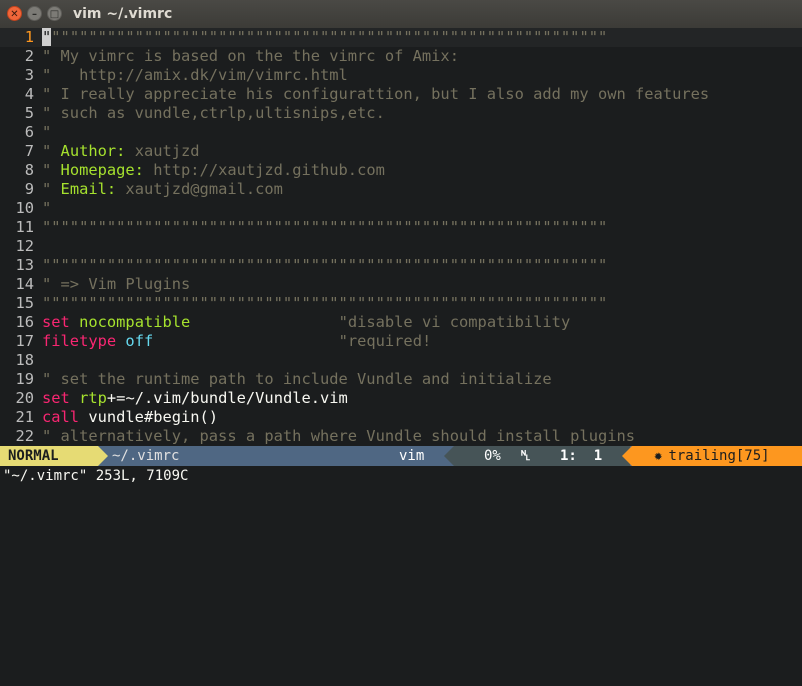  What do you see at coordinates (47, 37) in the screenshot?
I see `text-cursor: "` at bounding box center [47, 37].